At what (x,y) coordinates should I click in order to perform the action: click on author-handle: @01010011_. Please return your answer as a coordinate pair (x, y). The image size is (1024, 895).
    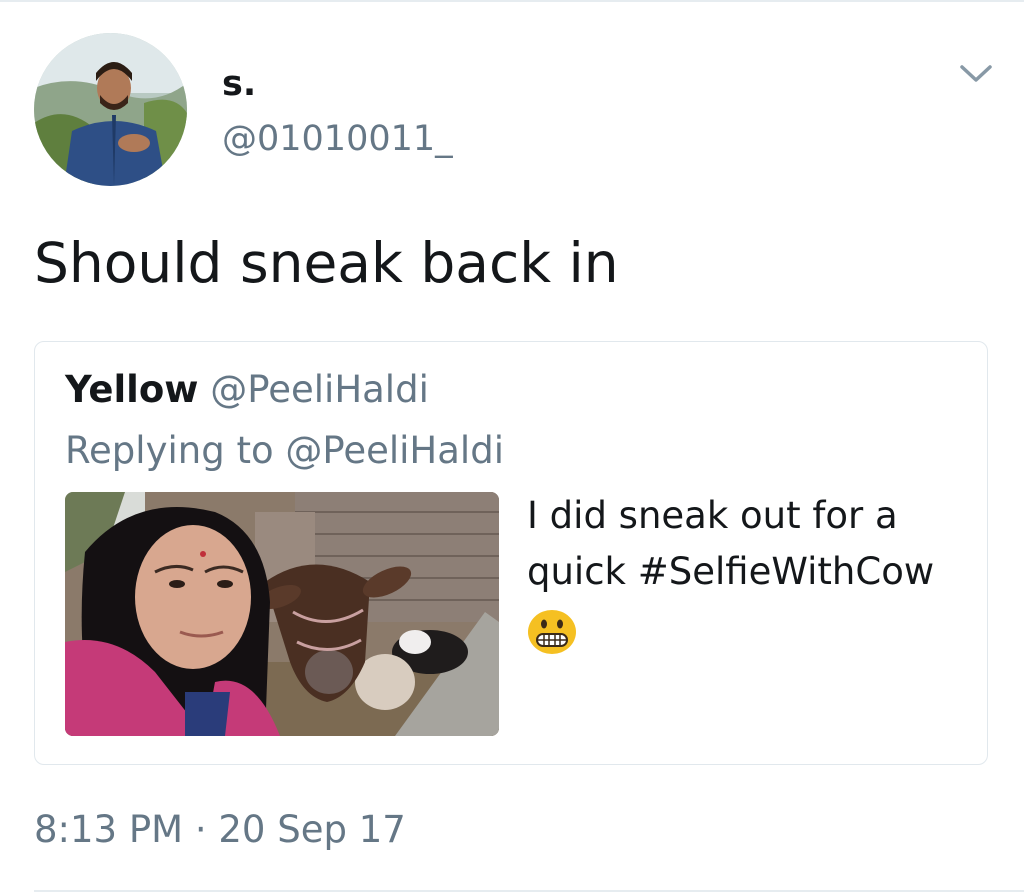
    Looking at the image, I should click on (337, 139).